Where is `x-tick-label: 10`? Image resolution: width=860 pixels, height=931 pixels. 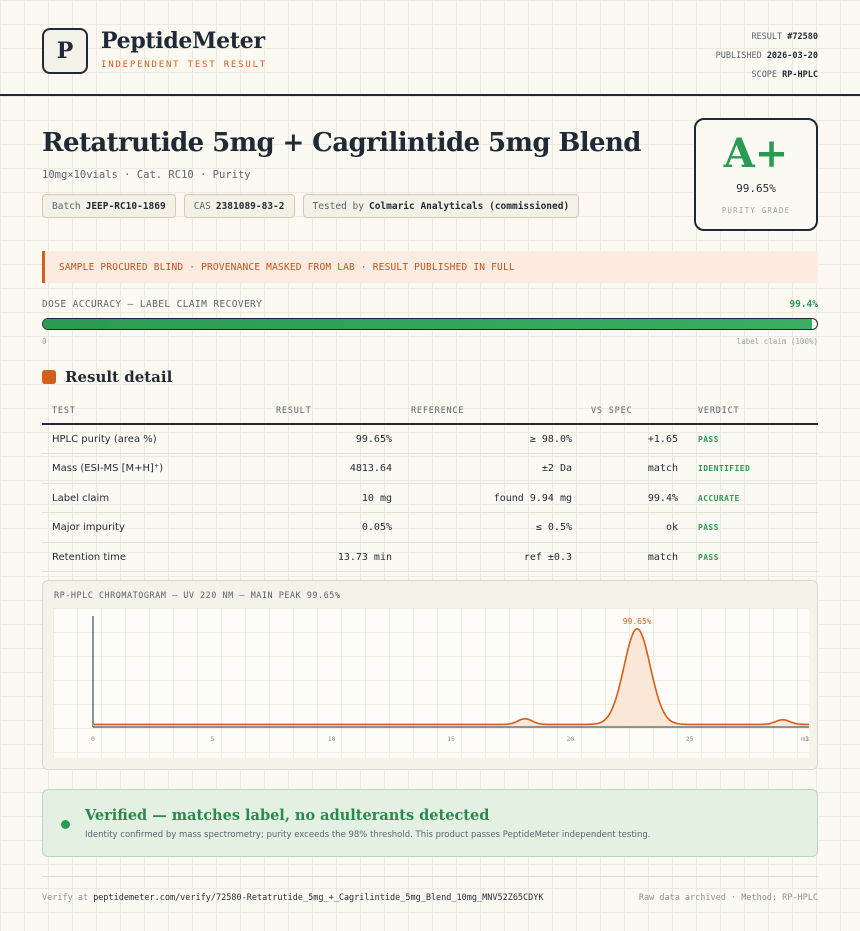 x-tick-label: 10 is located at coordinates (332, 739).